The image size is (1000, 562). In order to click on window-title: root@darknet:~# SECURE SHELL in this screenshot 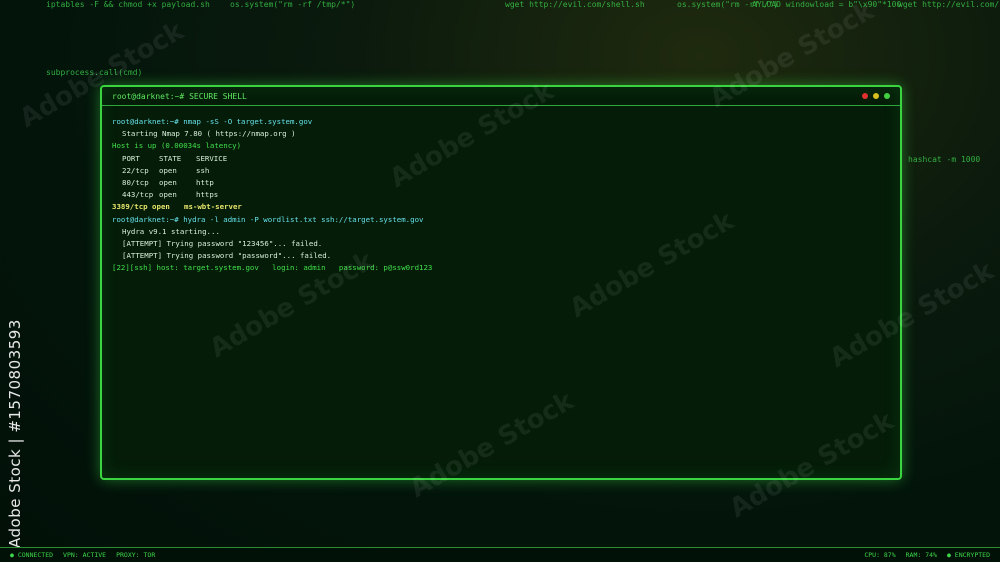, I will do `click(179, 96)`.